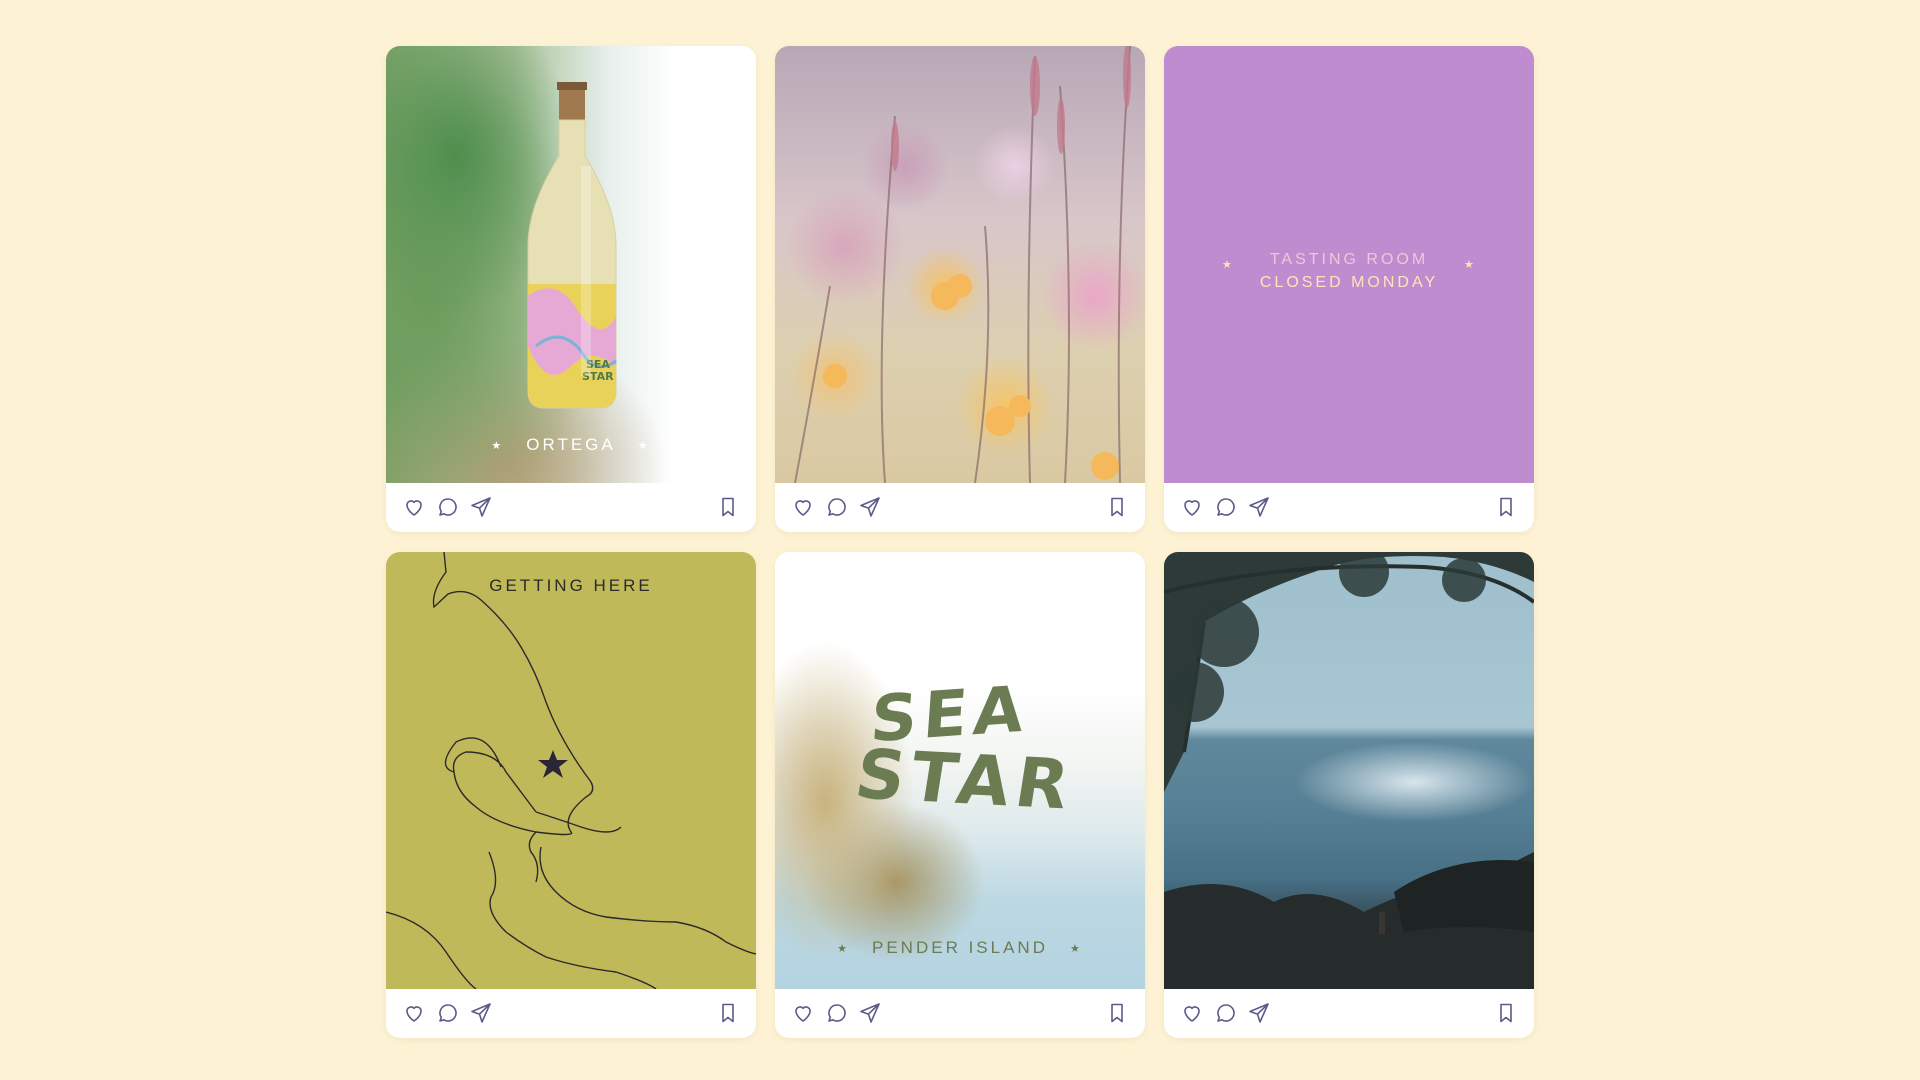 The width and height of the screenshot is (1920, 1080). I want to click on grass-stems, so click(962, 264).